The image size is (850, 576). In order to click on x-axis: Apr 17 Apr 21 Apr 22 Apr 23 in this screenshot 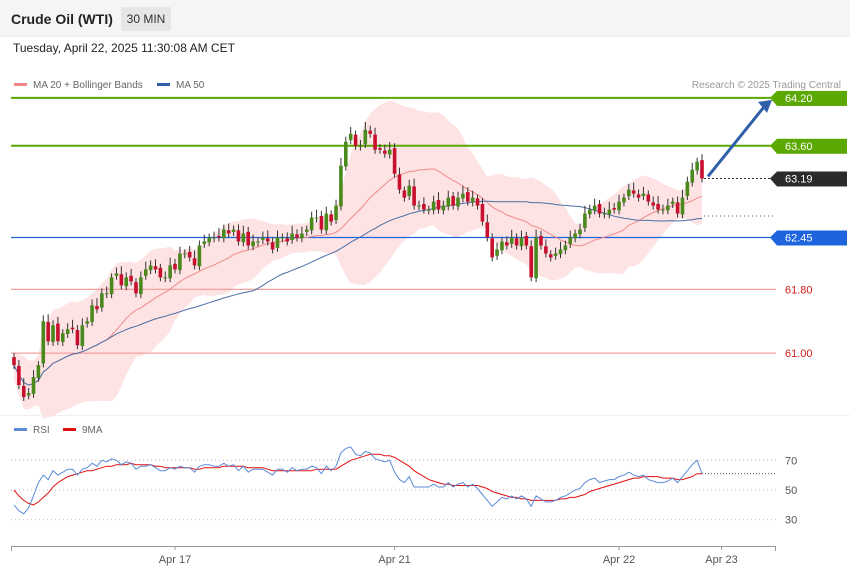, I will do `click(393, 556)`.